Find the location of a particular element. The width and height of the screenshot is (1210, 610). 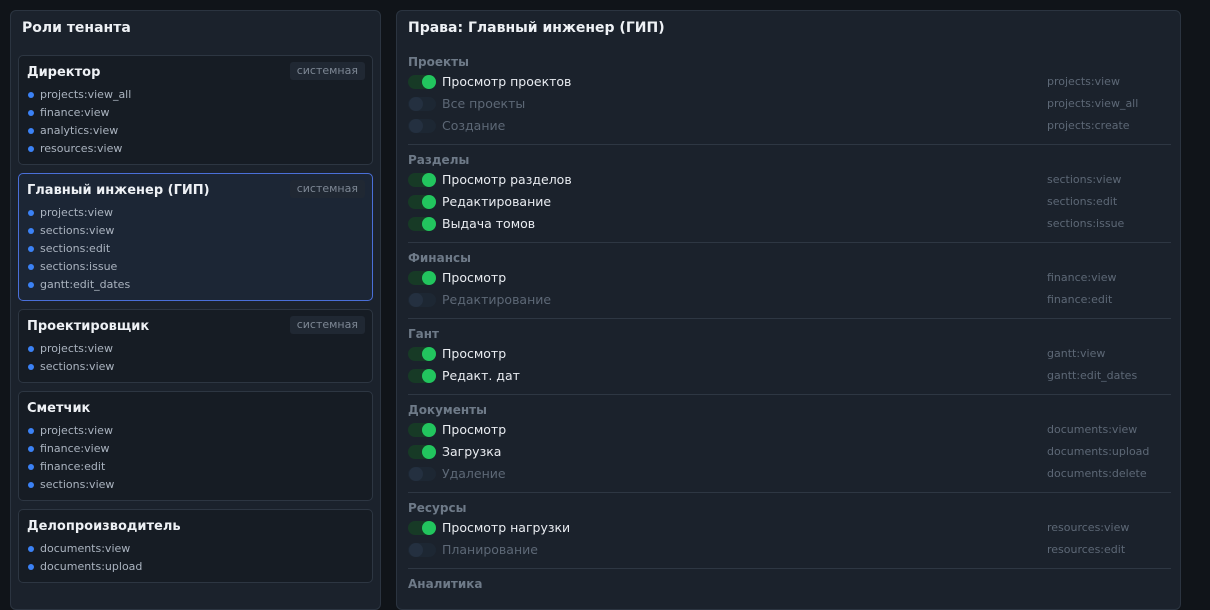

permission-key: finance:view is located at coordinates (1082, 277).